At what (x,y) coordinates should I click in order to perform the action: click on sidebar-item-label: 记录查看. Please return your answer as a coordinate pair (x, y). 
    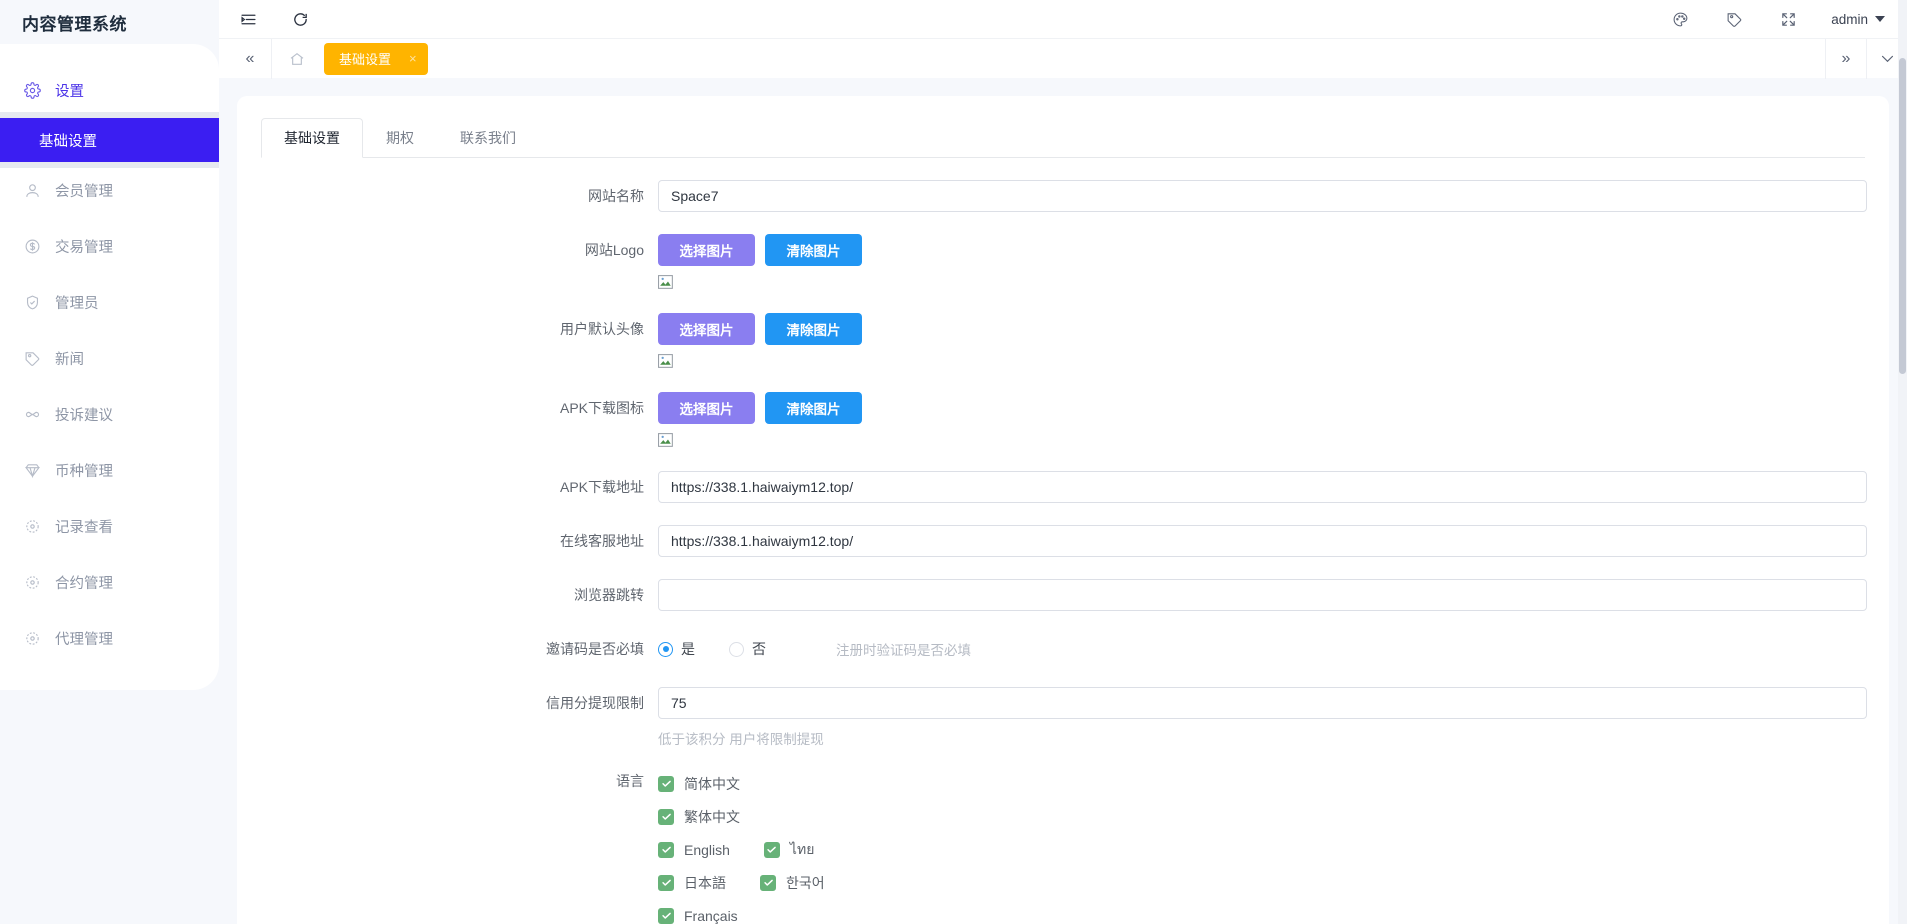
    Looking at the image, I should click on (84, 527).